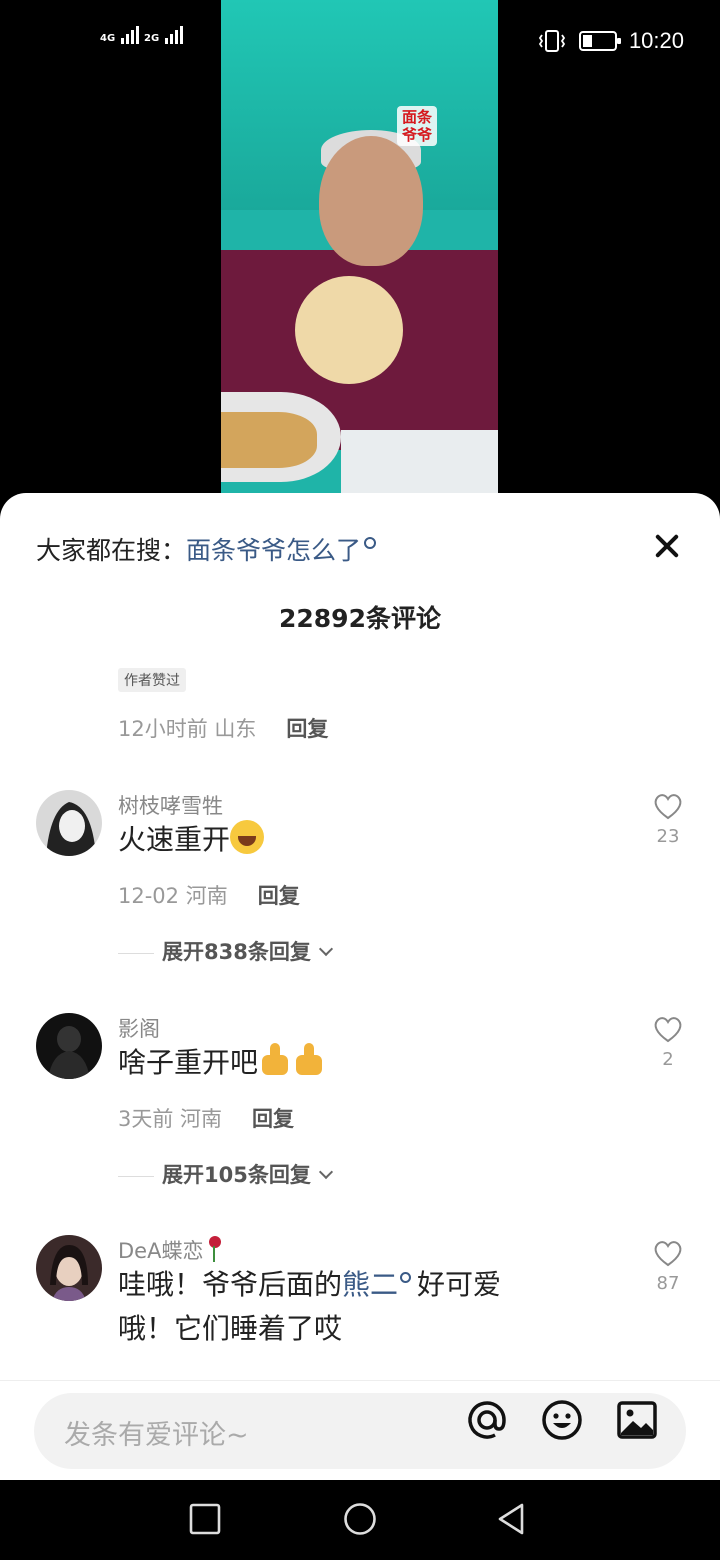 The image size is (720, 1560). What do you see at coordinates (273, 550) in the screenshot?
I see `trending-search-link: 面条爷爷怎么了` at bounding box center [273, 550].